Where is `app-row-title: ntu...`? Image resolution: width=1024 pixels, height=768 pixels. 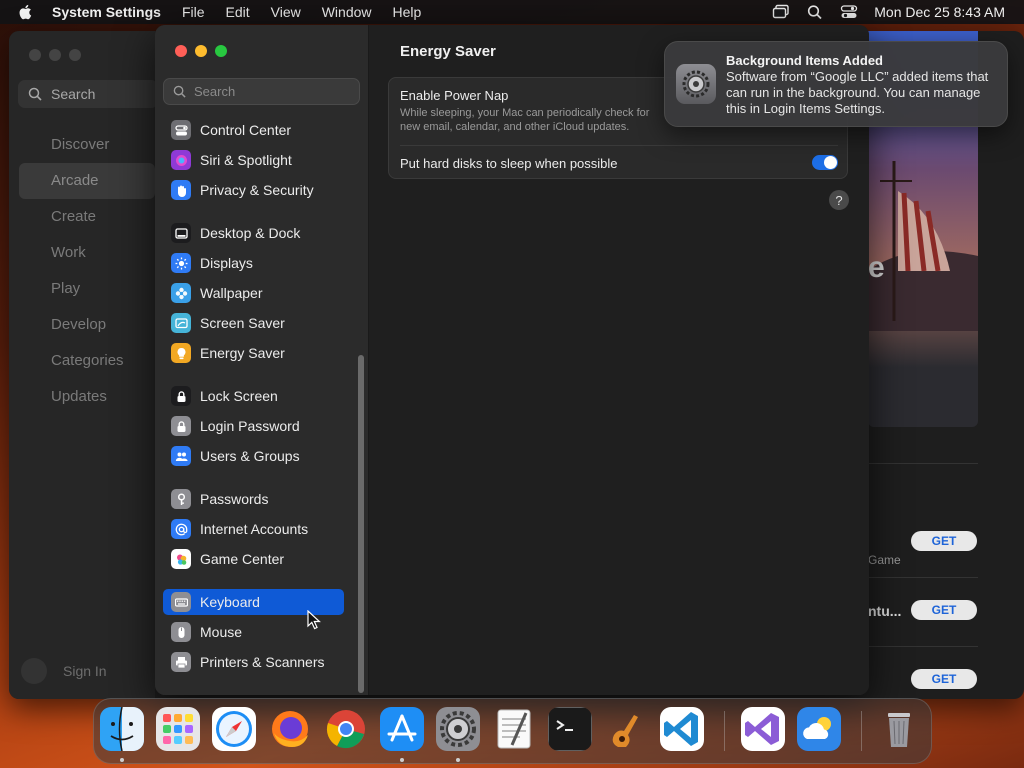
app-row-title: ntu... is located at coordinates (884, 611).